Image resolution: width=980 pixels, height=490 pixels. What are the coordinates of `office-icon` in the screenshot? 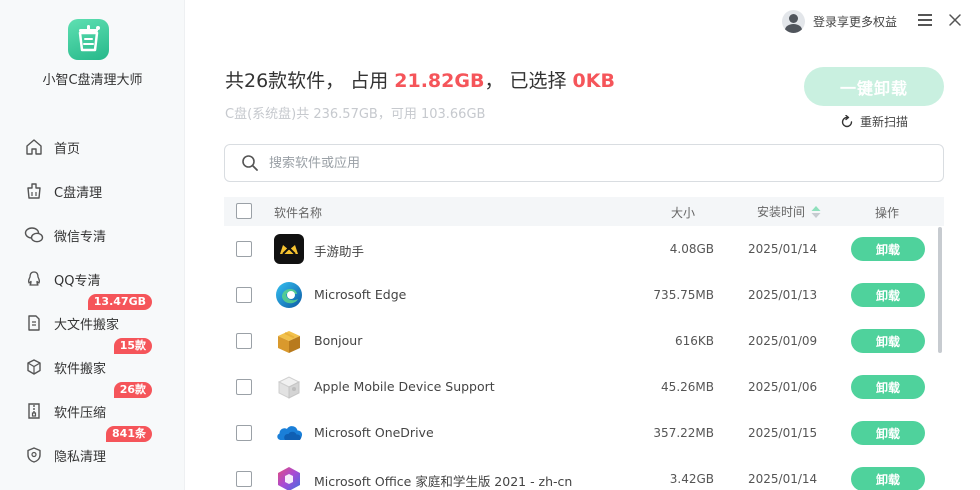 It's located at (289, 477).